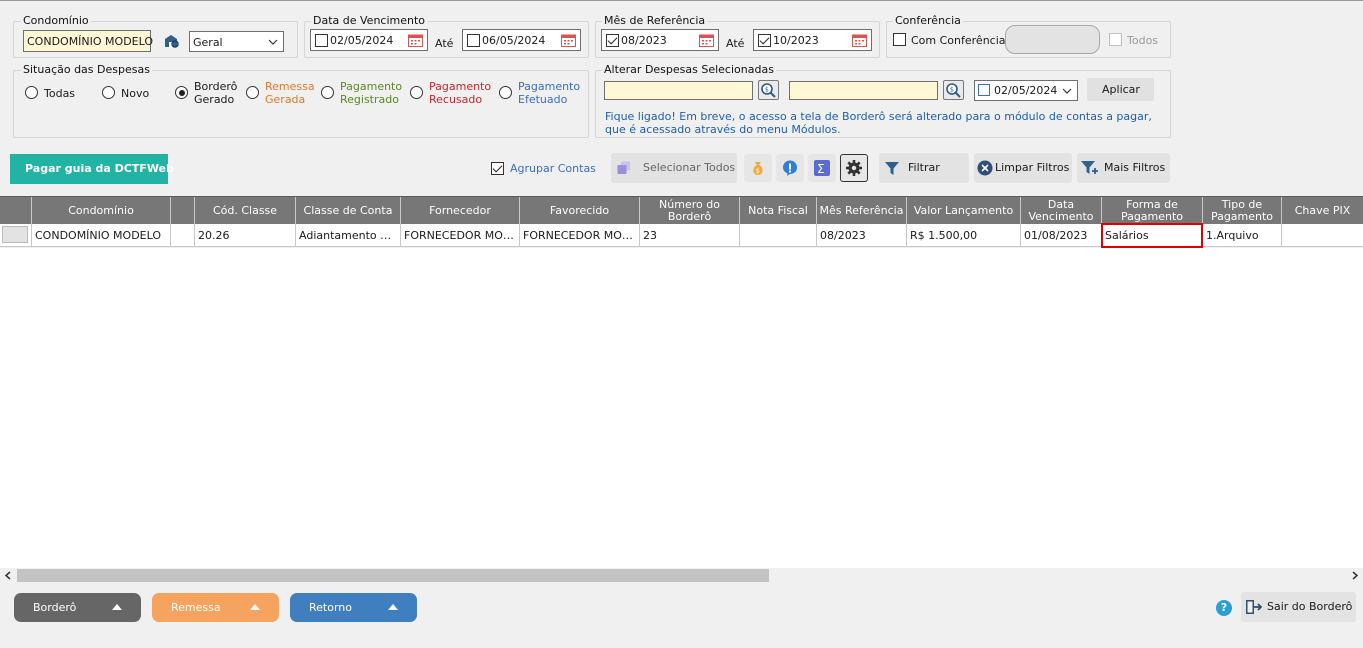 The image size is (1363, 648). Describe the element at coordinates (690, 211) in the screenshot. I see `col-header: Número do Borderô` at that location.